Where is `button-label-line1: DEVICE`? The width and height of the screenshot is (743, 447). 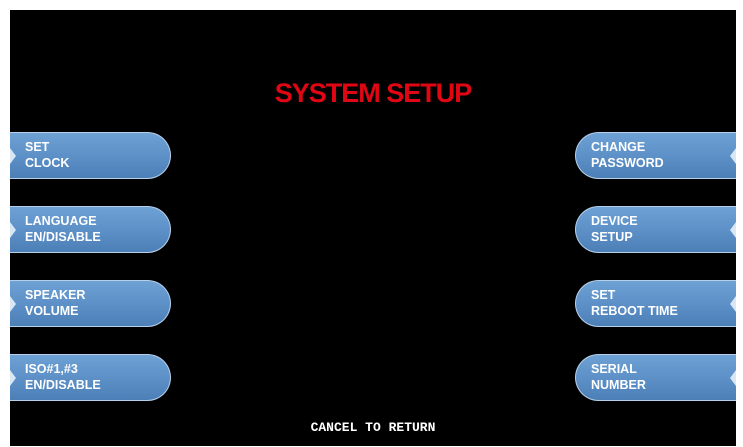
button-label-line1: DEVICE is located at coordinates (614, 221).